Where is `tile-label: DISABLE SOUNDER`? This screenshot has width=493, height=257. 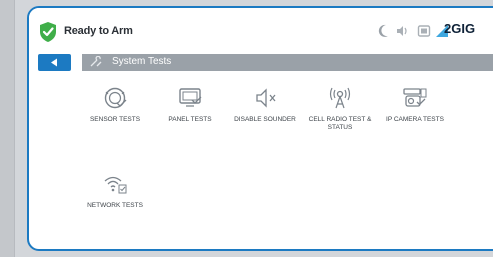 tile-label: DISABLE SOUNDER is located at coordinates (265, 119).